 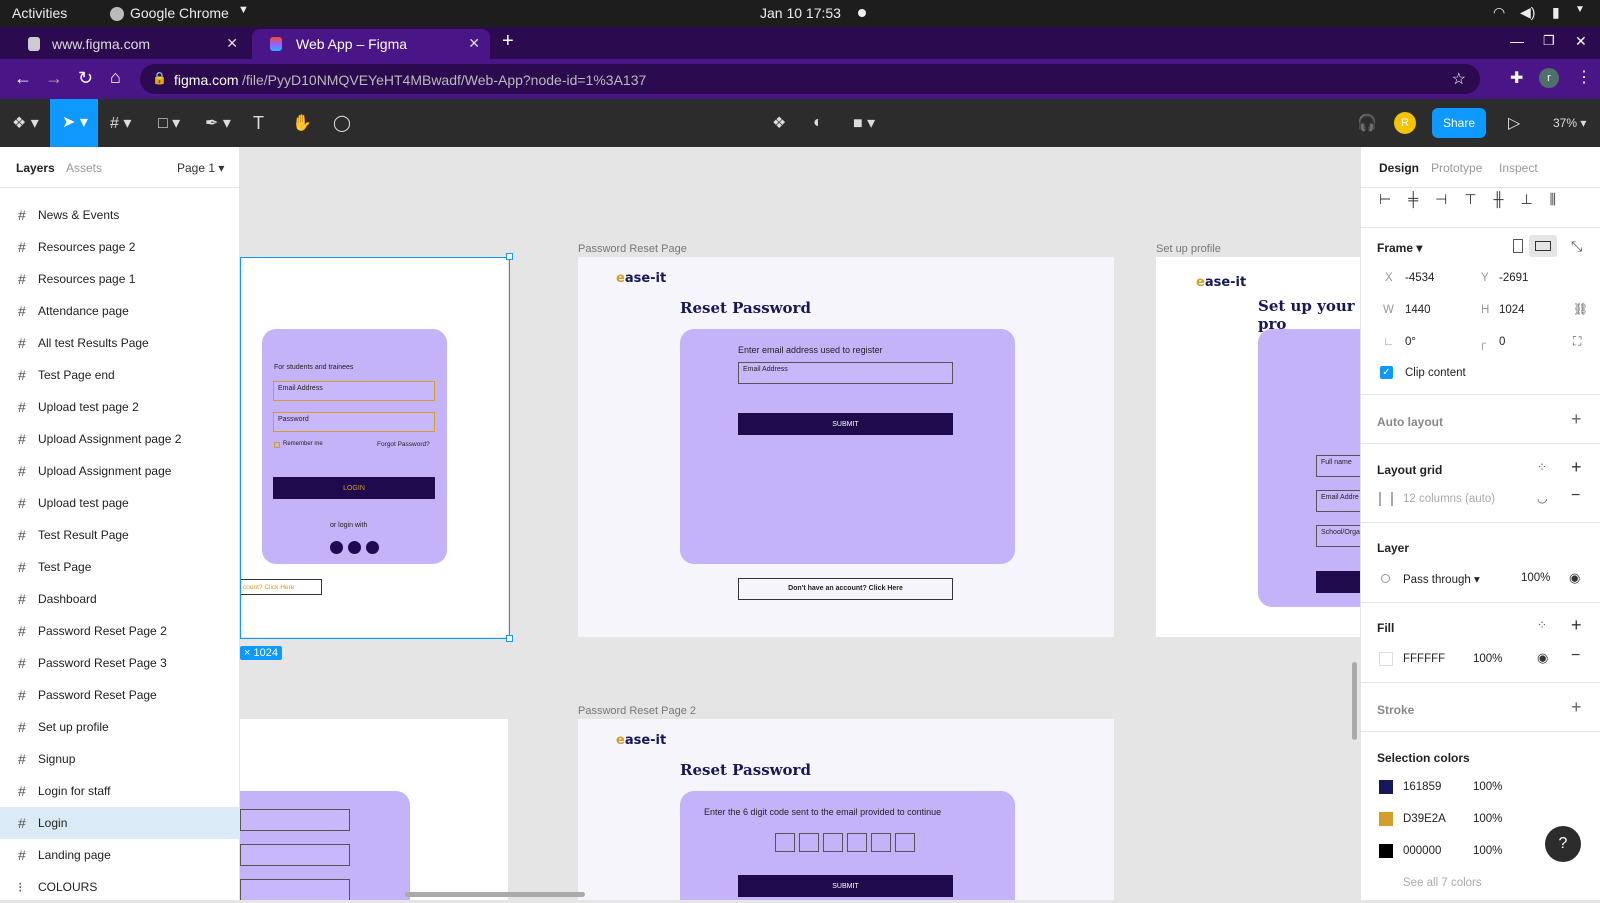 I want to click on h-value: 1024, so click(x=1512, y=310).